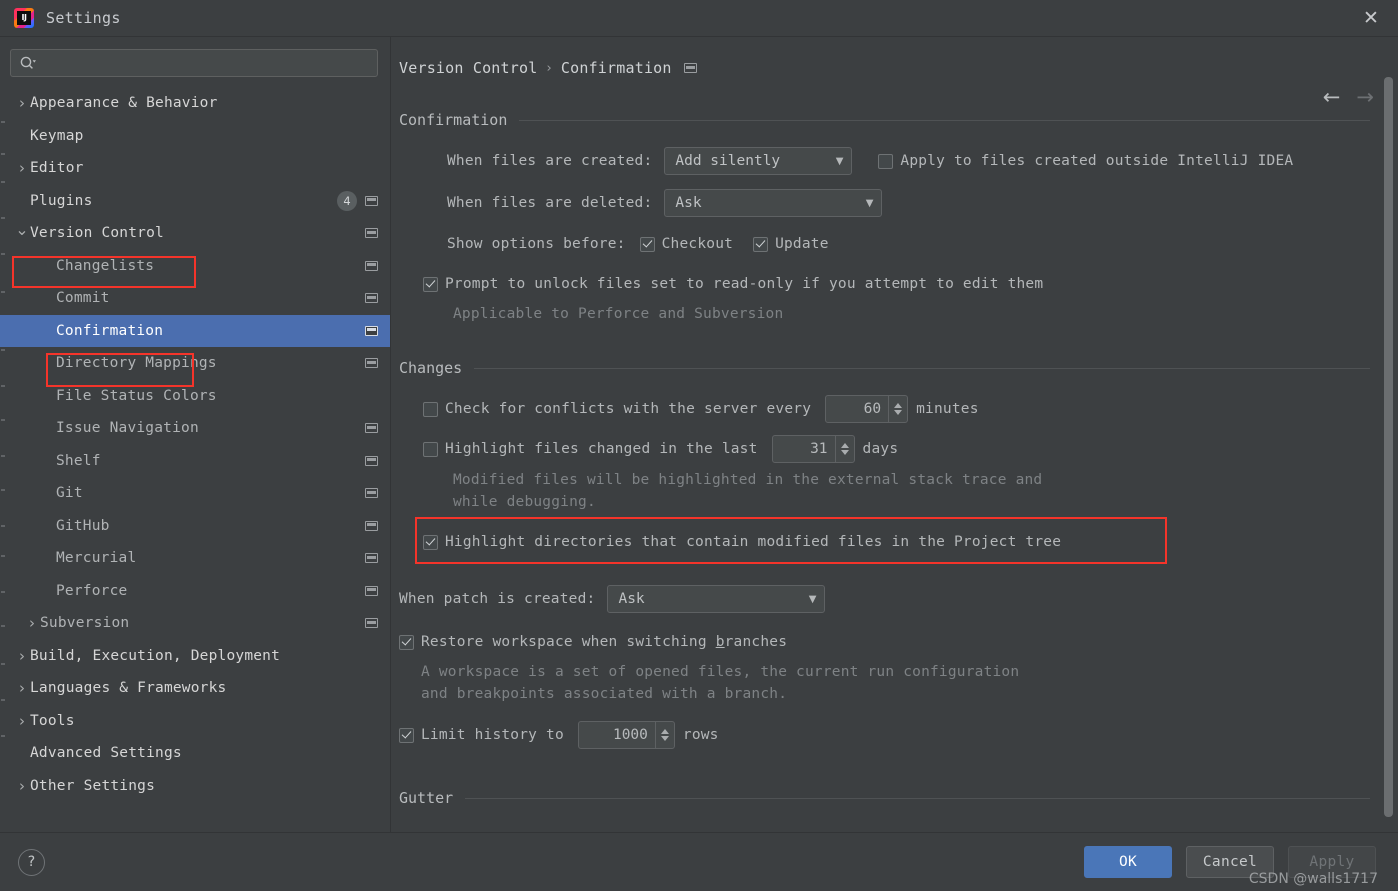 This screenshot has width=1398, height=891. I want to click on highlight-changed-checkbox: Highlight files changed in the last, so click(590, 449).